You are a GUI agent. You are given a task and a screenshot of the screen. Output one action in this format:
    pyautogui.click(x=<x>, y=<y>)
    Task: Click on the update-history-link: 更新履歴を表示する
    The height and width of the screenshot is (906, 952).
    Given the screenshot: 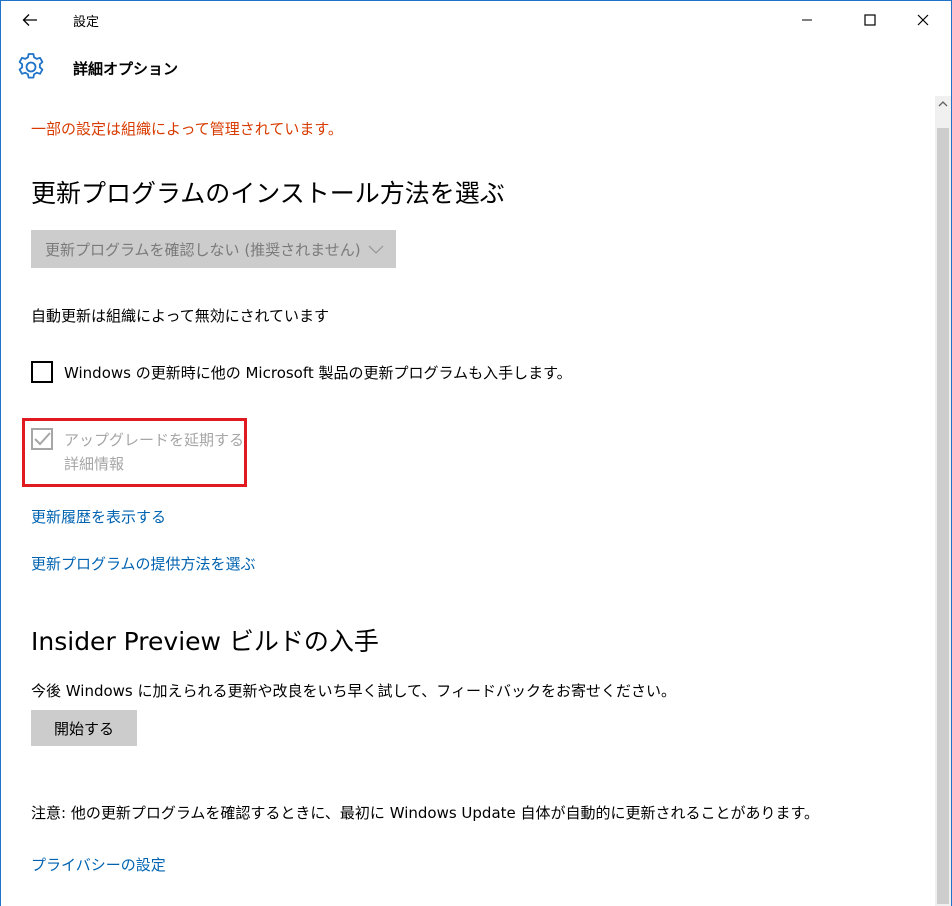 What is the action you would take?
    pyautogui.click(x=98, y=516)
    